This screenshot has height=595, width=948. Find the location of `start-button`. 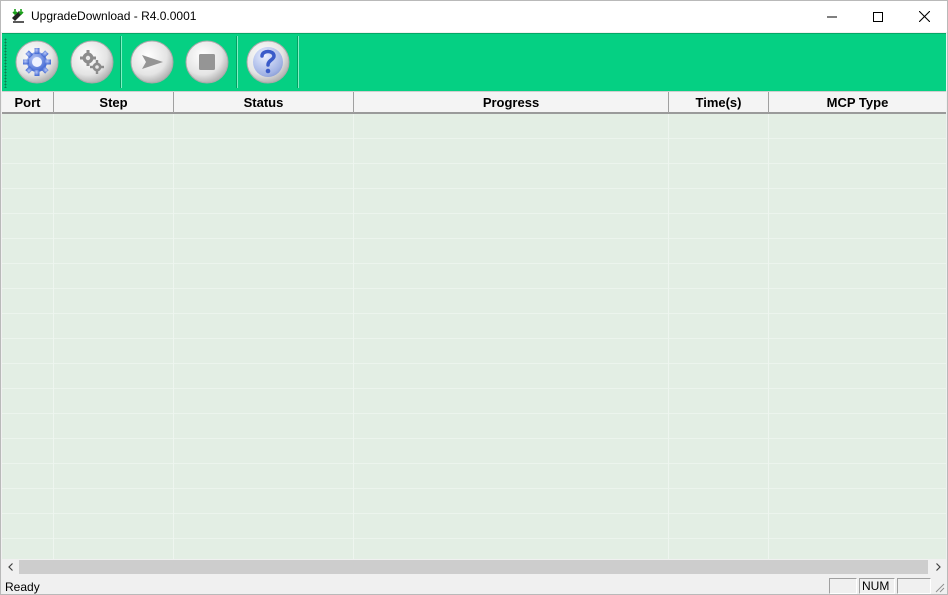

start-button is located at coordinates (152, 62).